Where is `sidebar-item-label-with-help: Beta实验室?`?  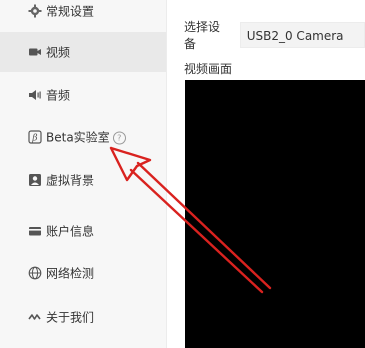
sidebar-item-label-with-help: Beta实验室? is located at coordinates (86, 137).